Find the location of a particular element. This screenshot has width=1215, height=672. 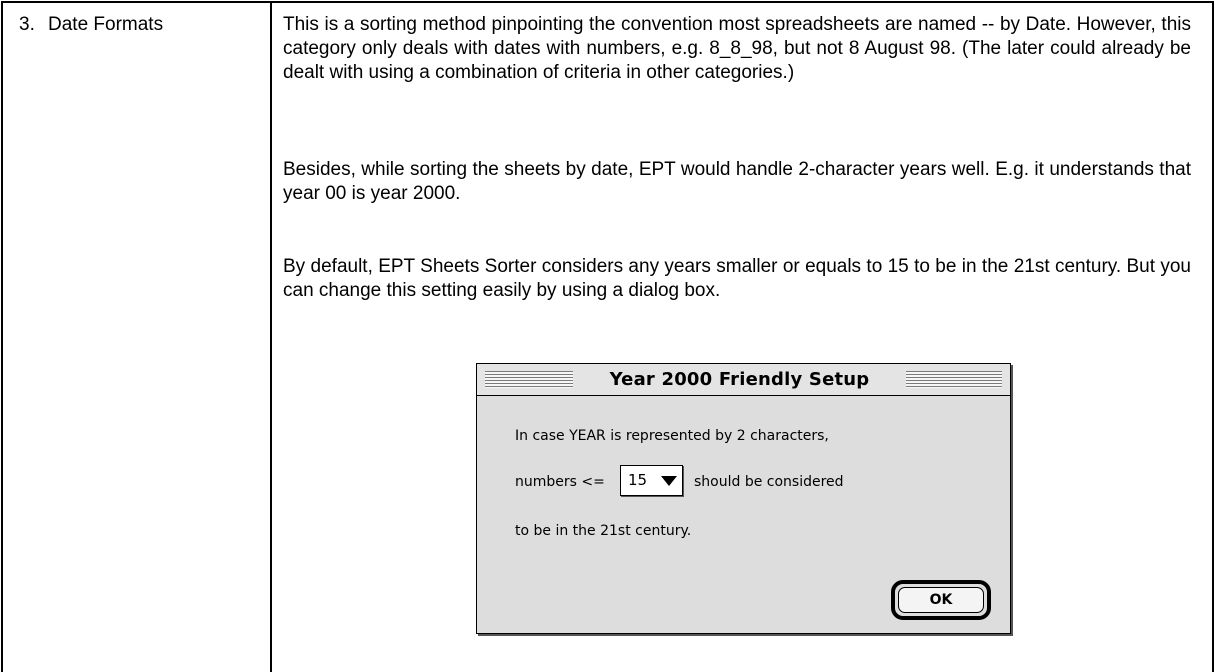

dialog-line-3: to be in the 21st century. is located at coordinates (603, 531).